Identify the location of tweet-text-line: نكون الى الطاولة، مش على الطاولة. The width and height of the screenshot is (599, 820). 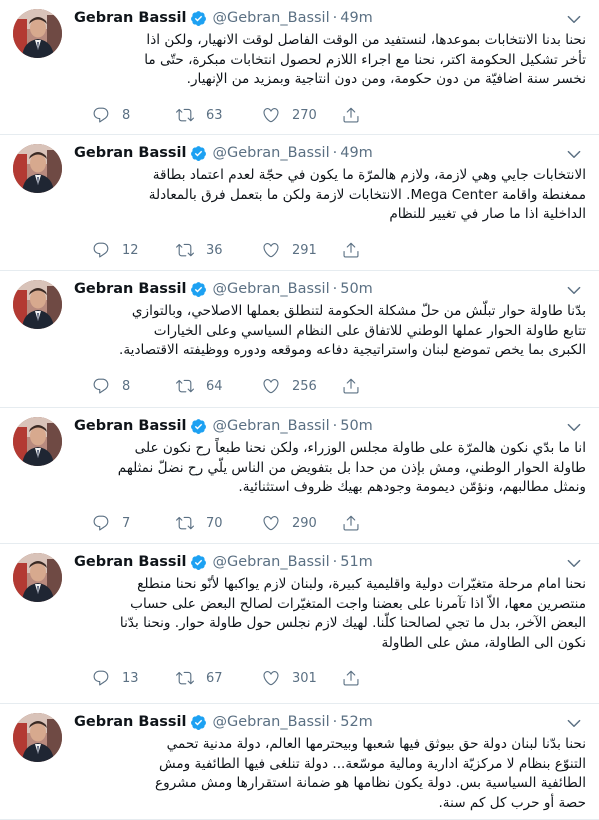
(483, 642).